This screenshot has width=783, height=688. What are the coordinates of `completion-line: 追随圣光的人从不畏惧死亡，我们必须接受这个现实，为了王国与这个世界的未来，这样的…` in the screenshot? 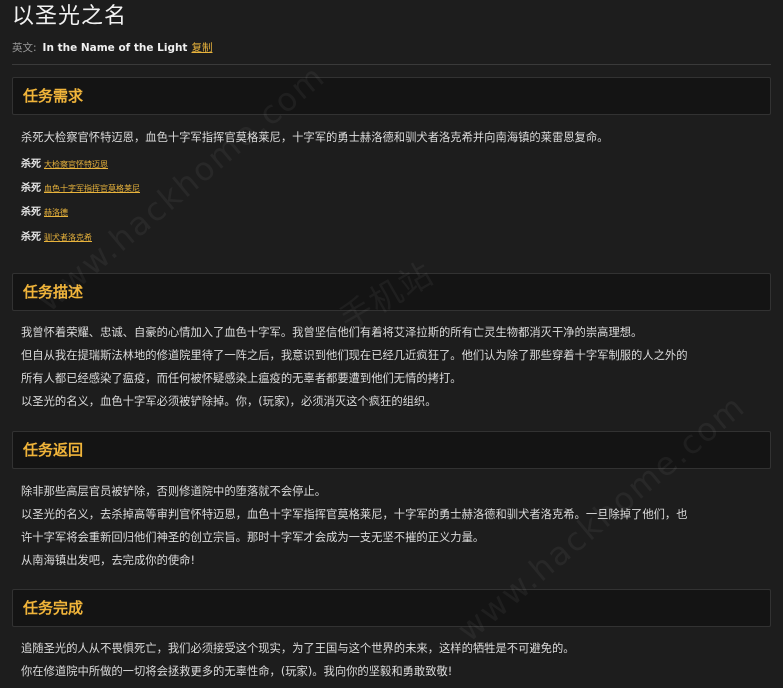 It's located at (298, 648).